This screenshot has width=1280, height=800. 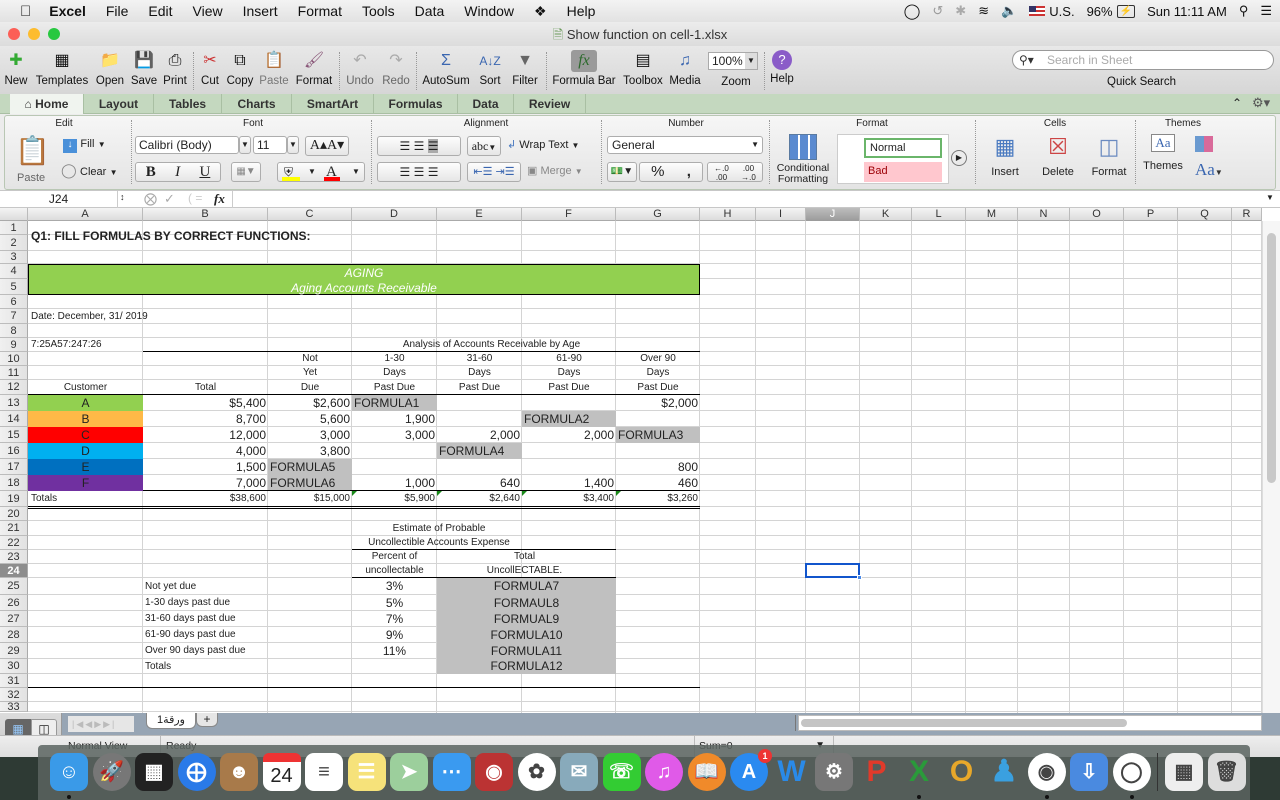 What do you see at coordinates (69, 772) in the screenshot?
I see `finder-icon: ☺` at bounding box center [69, 772].